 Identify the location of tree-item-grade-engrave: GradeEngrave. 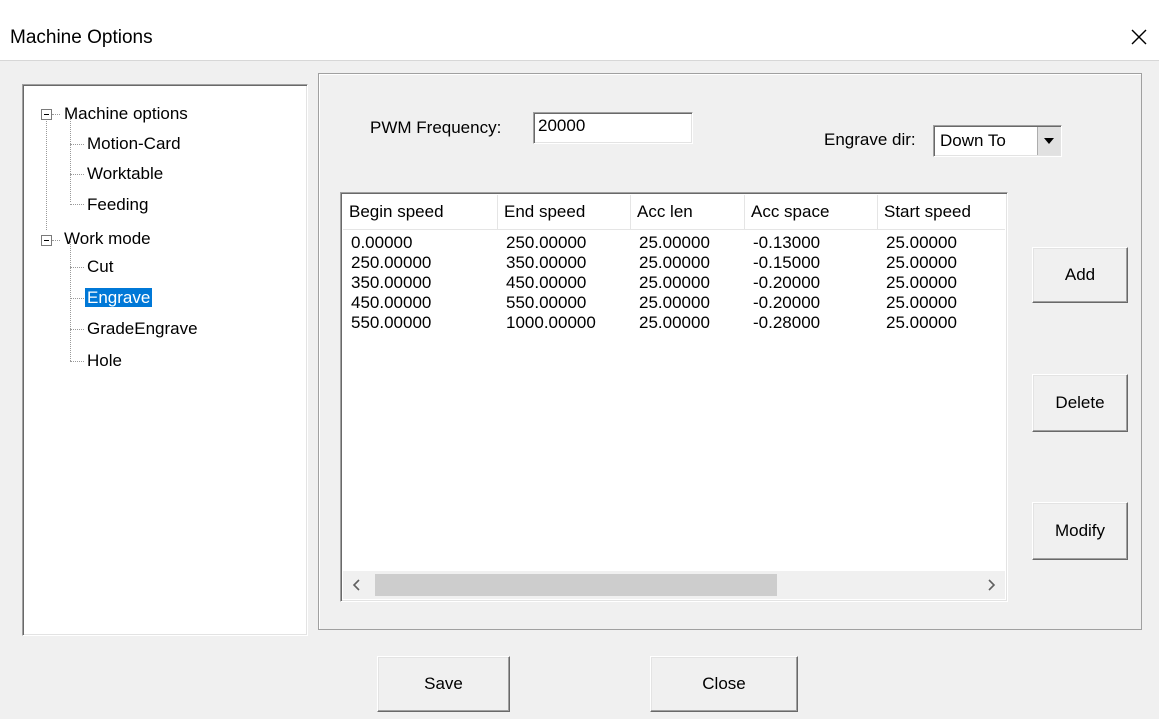
(142, 329).